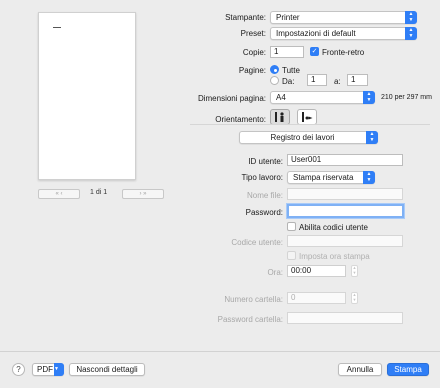 The image size is (440, 388). Describe the element at coordinates (357, 80) in the screenshot. I see `pages-to-input: 1` at that location.